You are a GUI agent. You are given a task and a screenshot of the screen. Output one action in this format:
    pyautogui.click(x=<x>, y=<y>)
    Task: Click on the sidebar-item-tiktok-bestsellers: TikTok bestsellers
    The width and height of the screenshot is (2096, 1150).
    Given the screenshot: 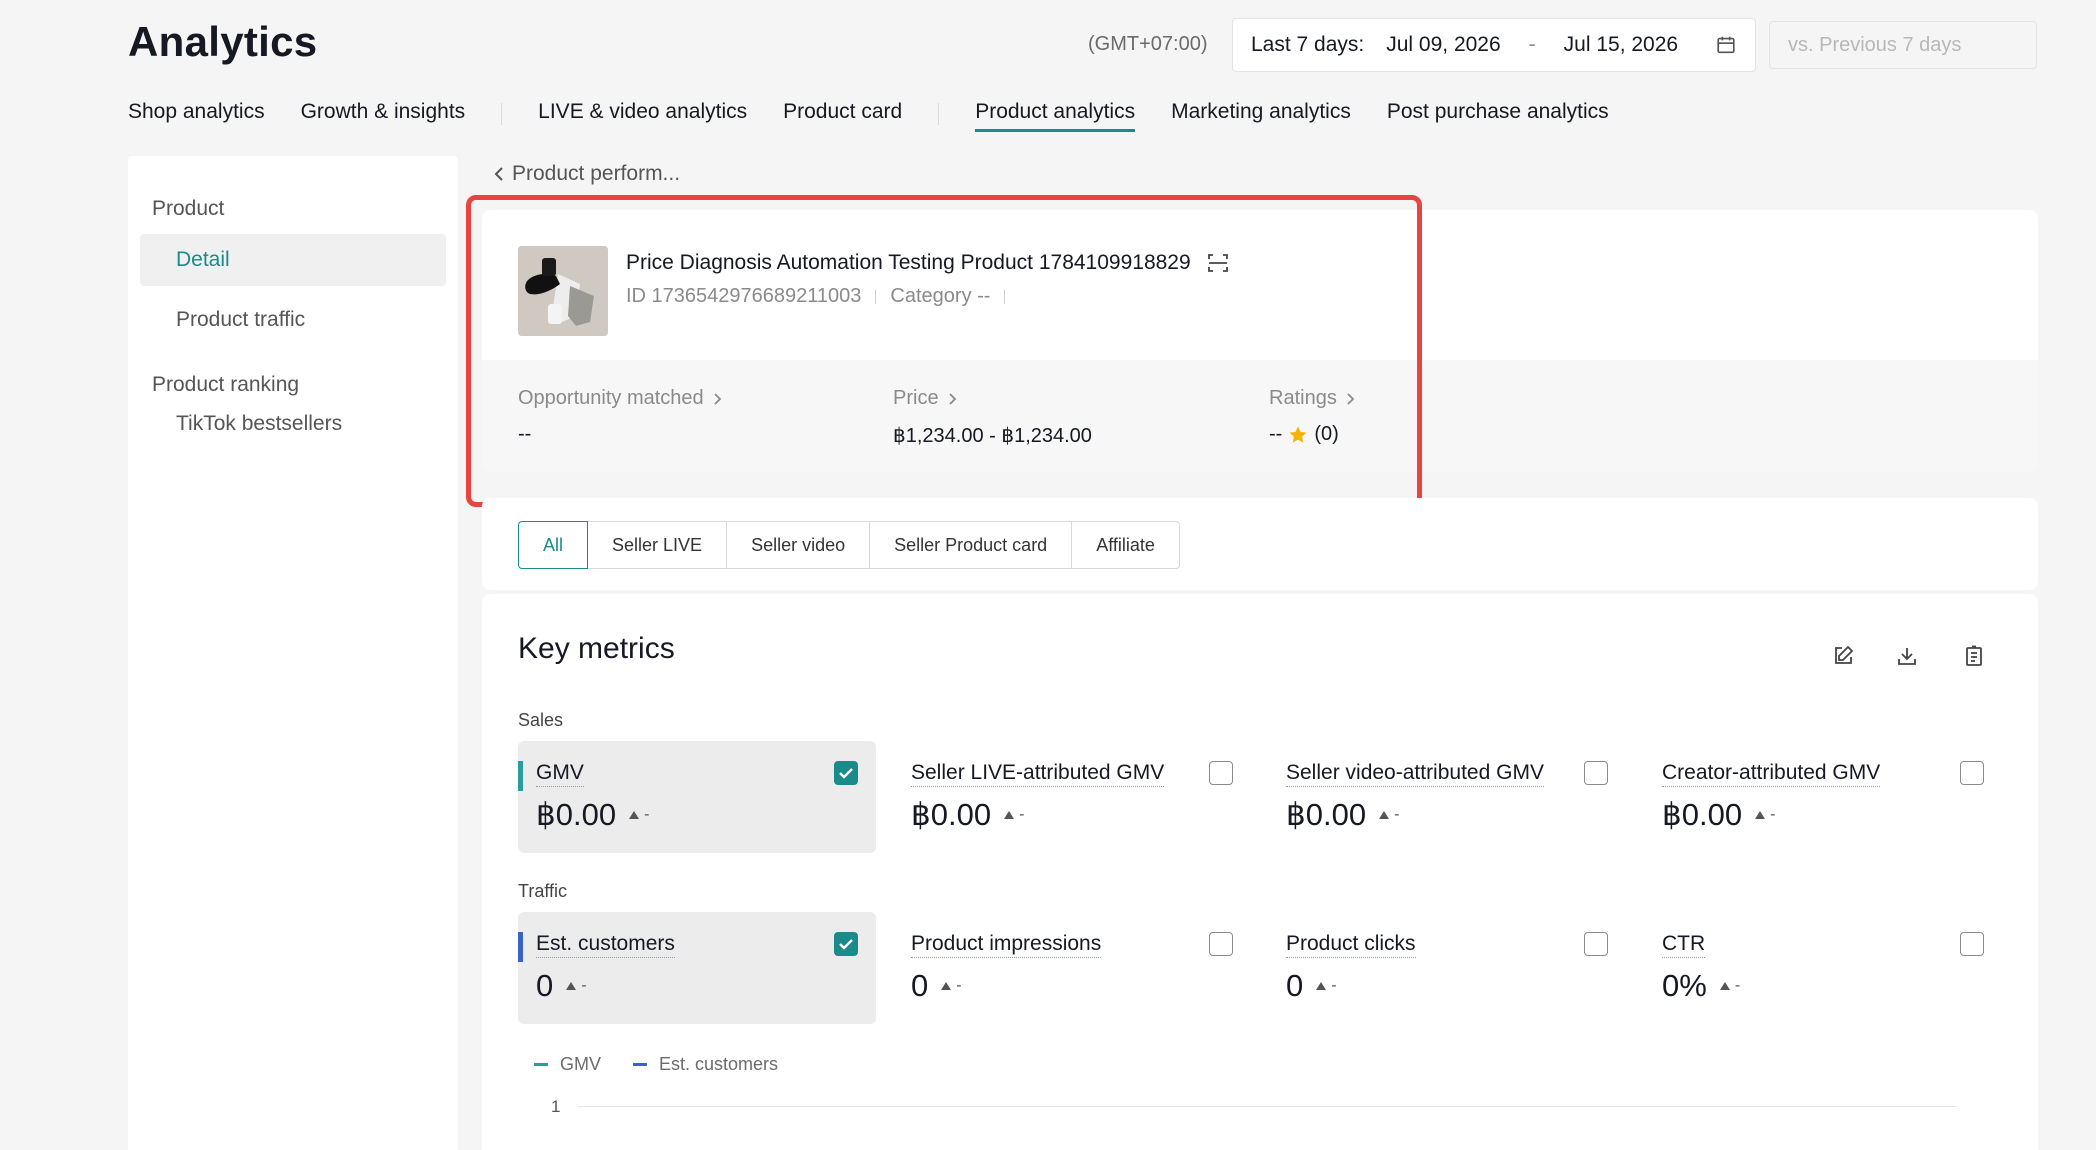 What is the action you would take?
    pyautogui.click(x=293, y=424)
    